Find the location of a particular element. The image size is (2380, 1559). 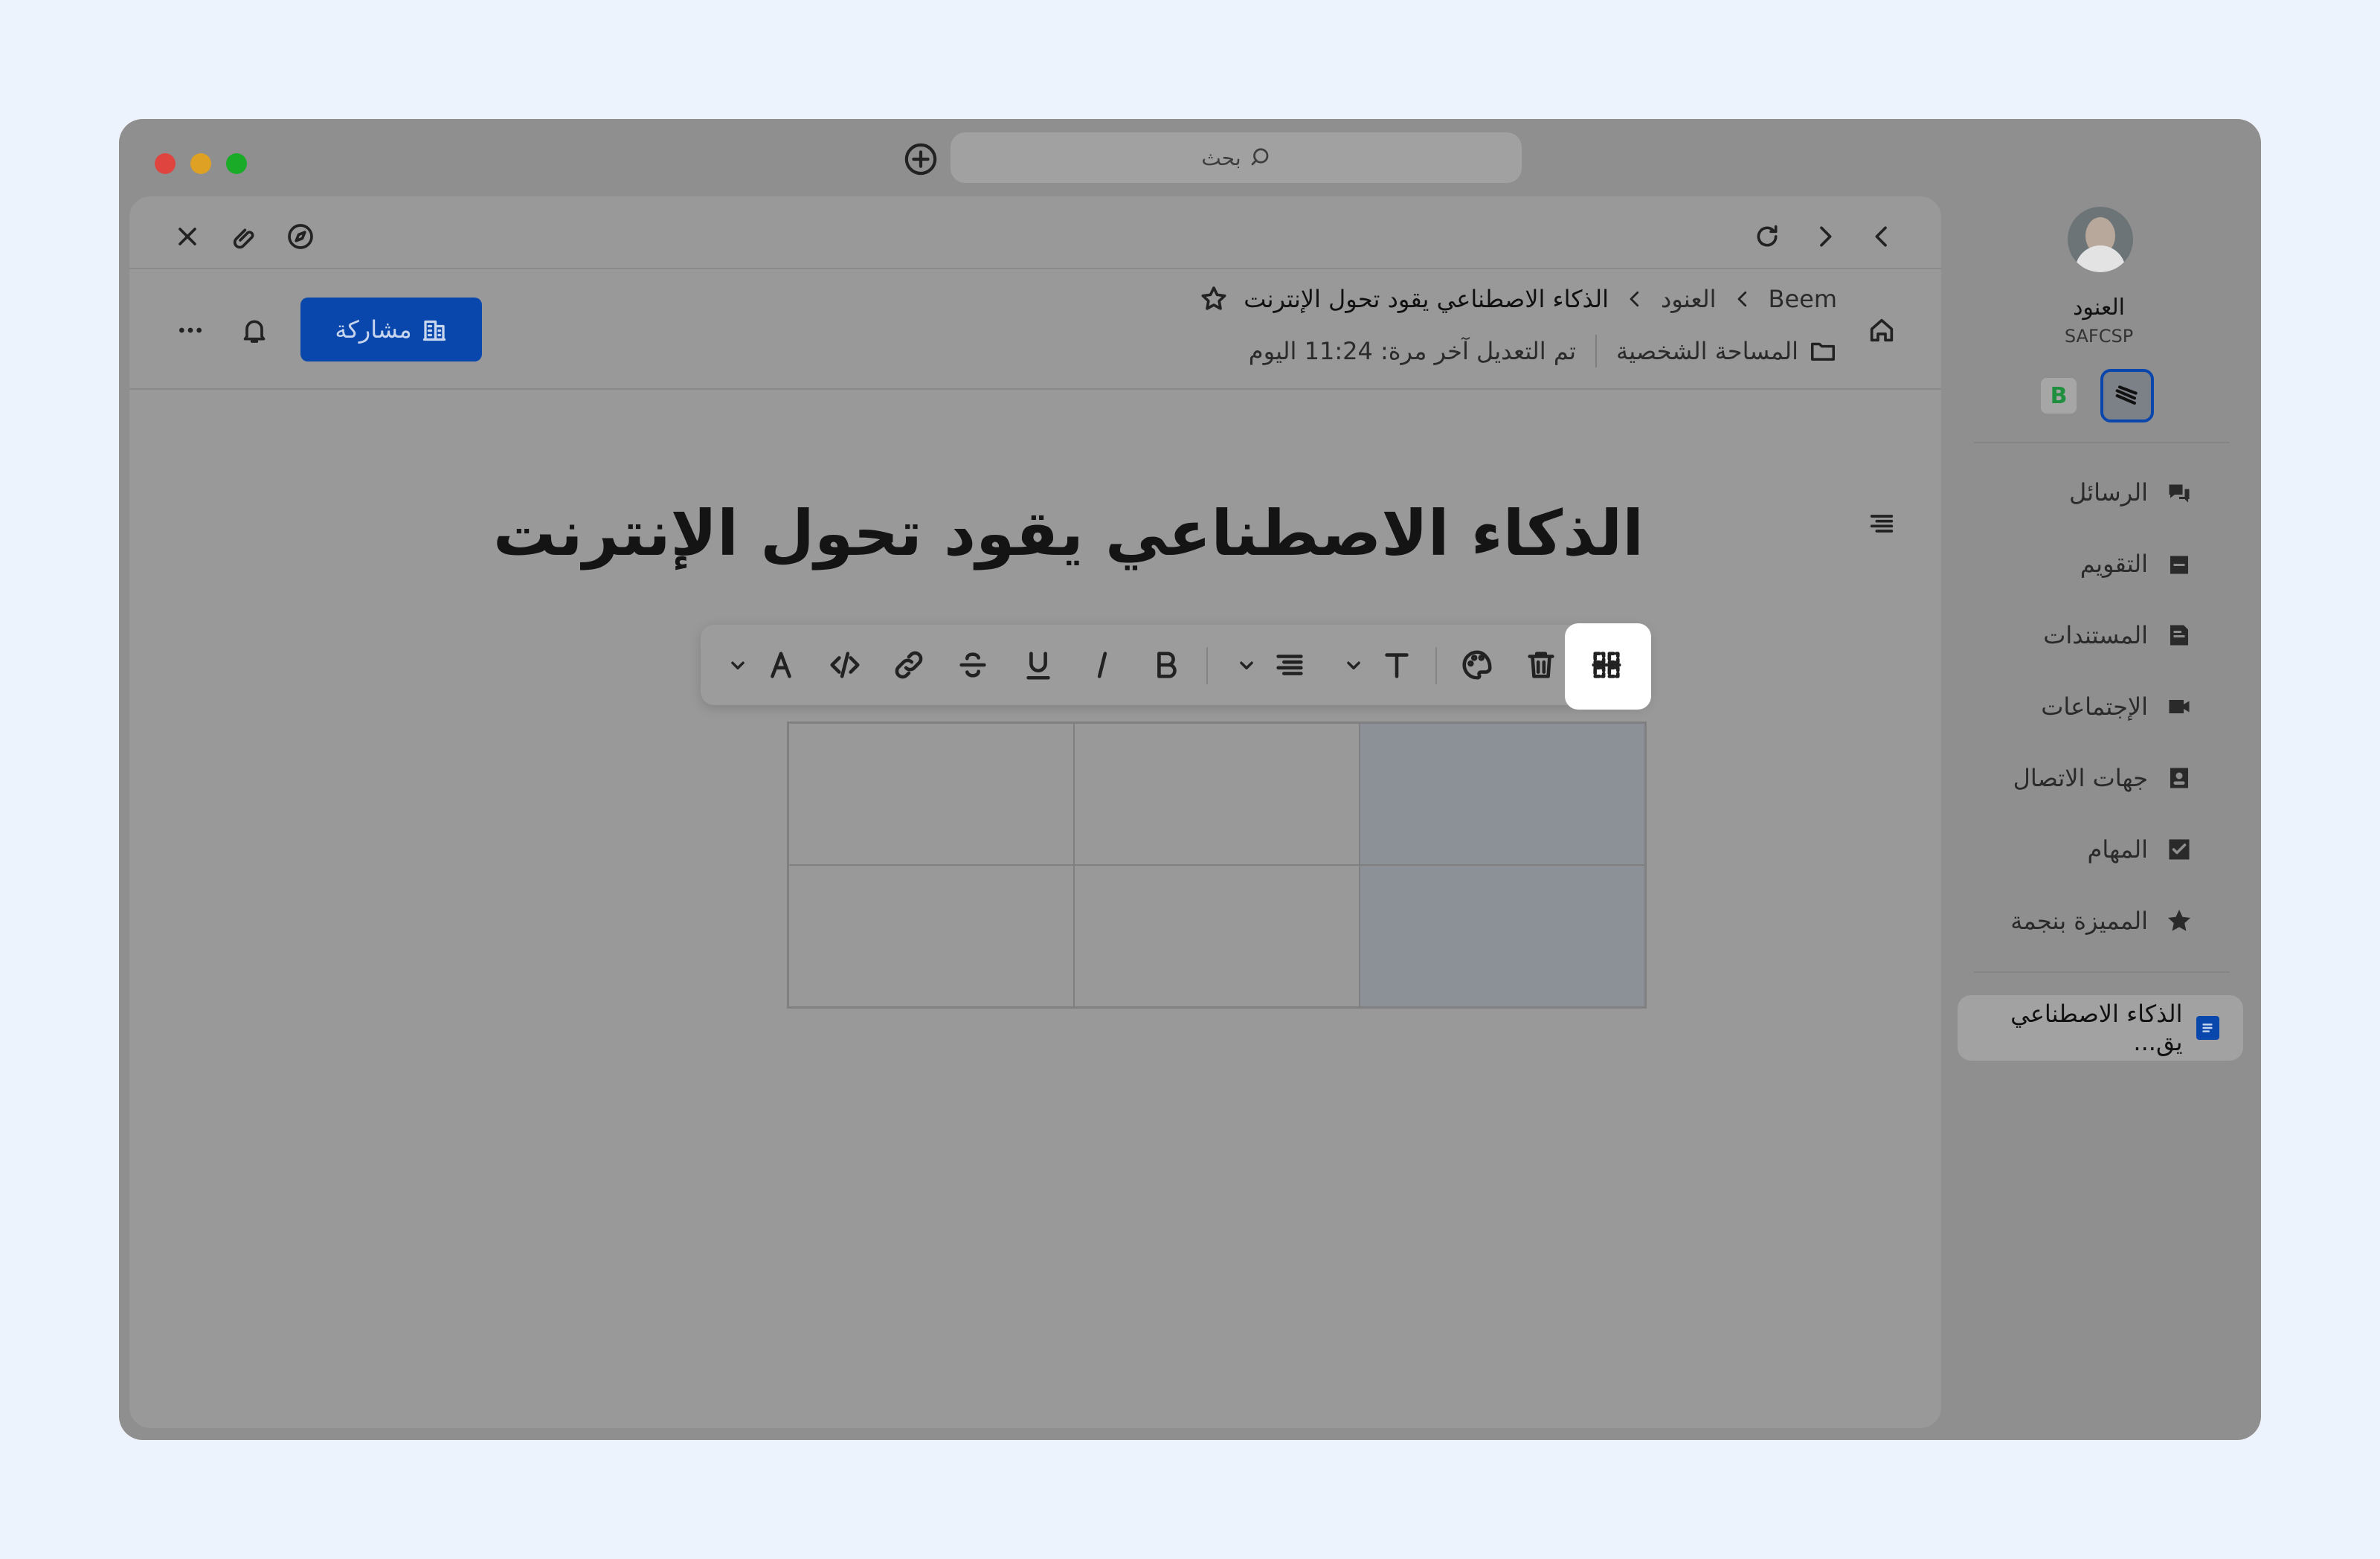

document-icon is located at coordinates (2207, 1028).